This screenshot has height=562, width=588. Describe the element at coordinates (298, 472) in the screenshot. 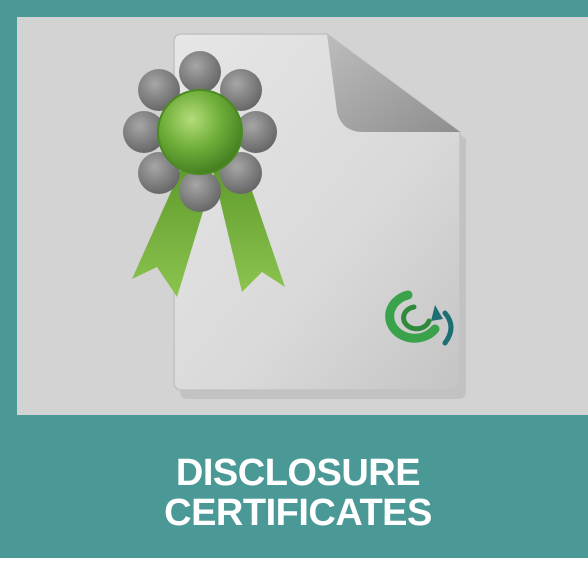

I see `tile-title-line-1: DISCLOSURE` at that location.